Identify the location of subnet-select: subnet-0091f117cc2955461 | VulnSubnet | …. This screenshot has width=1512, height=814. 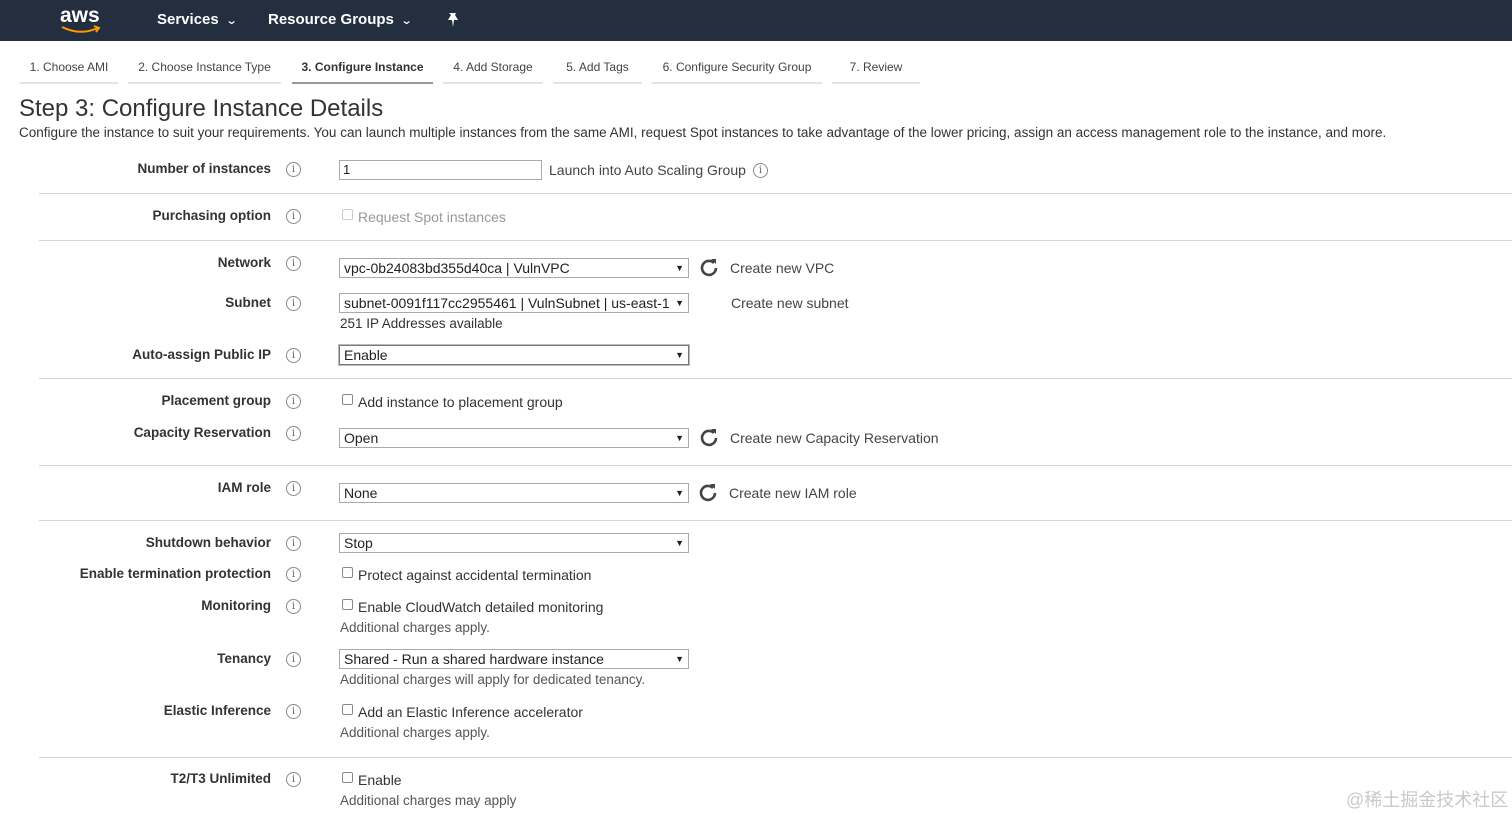
(514, 303).